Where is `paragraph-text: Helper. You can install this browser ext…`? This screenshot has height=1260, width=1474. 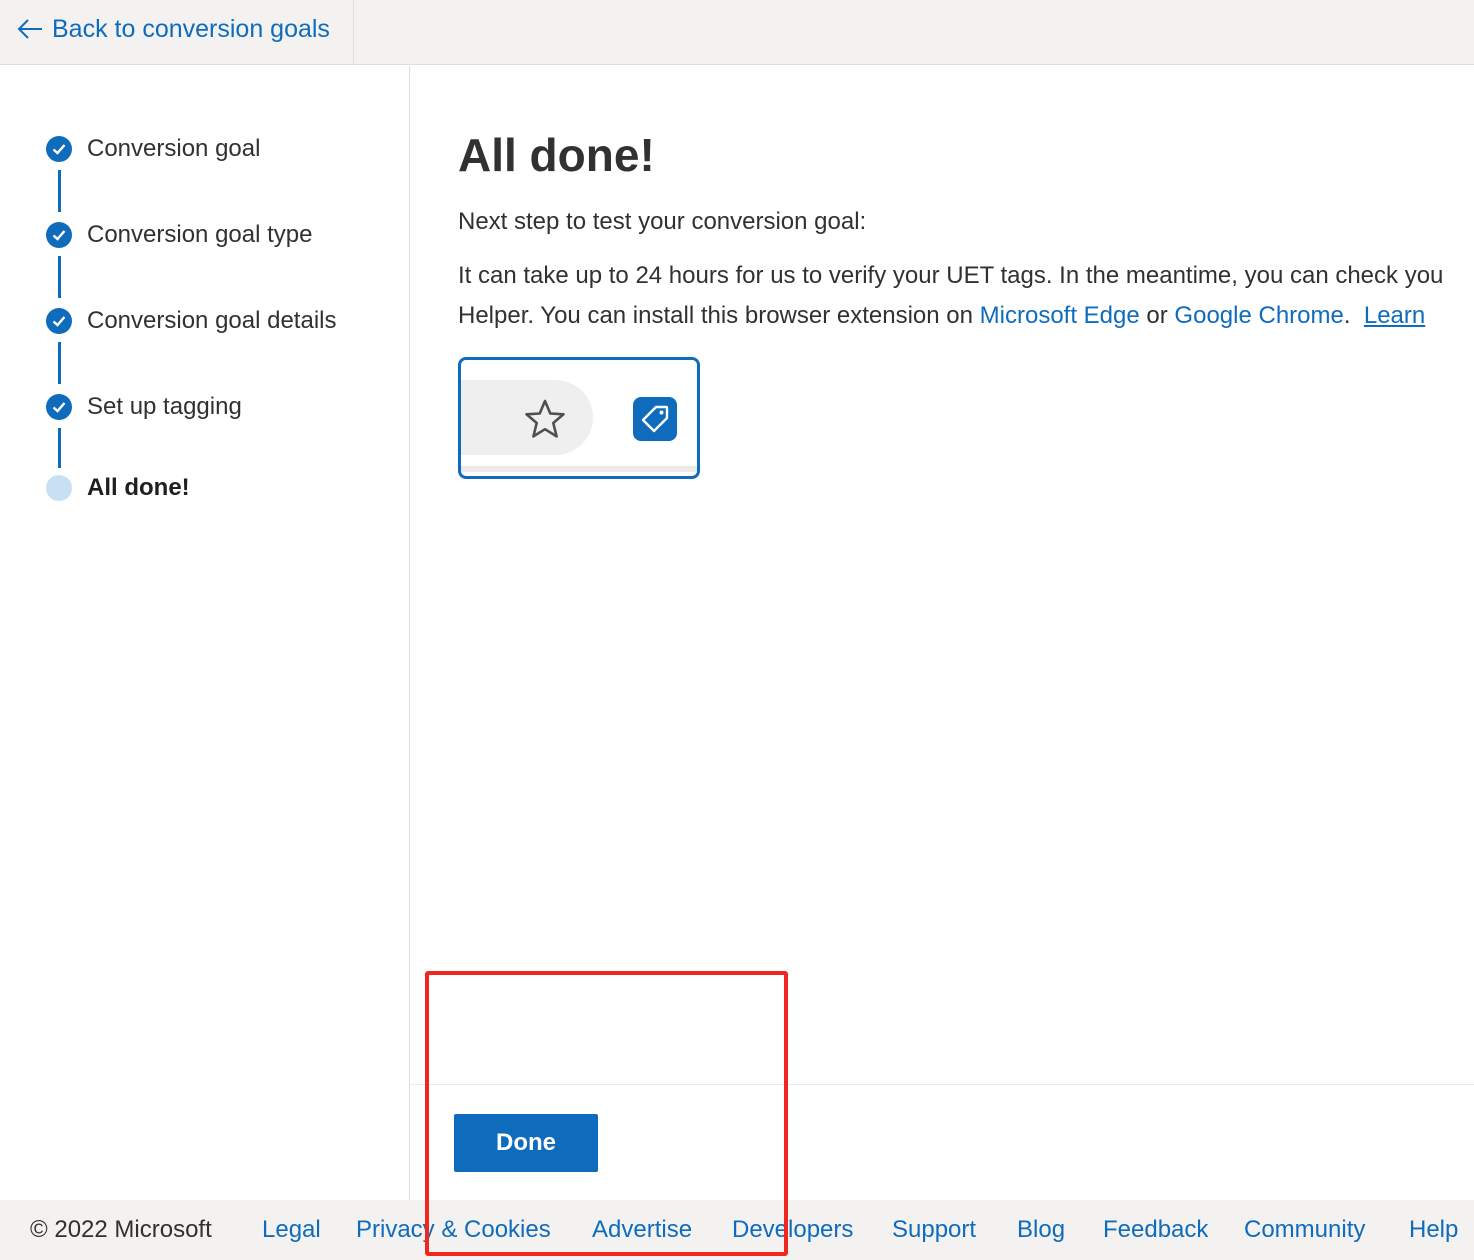
paragraph-text: Helper. You can install this browser ext… is located at coordinates (719, 315).